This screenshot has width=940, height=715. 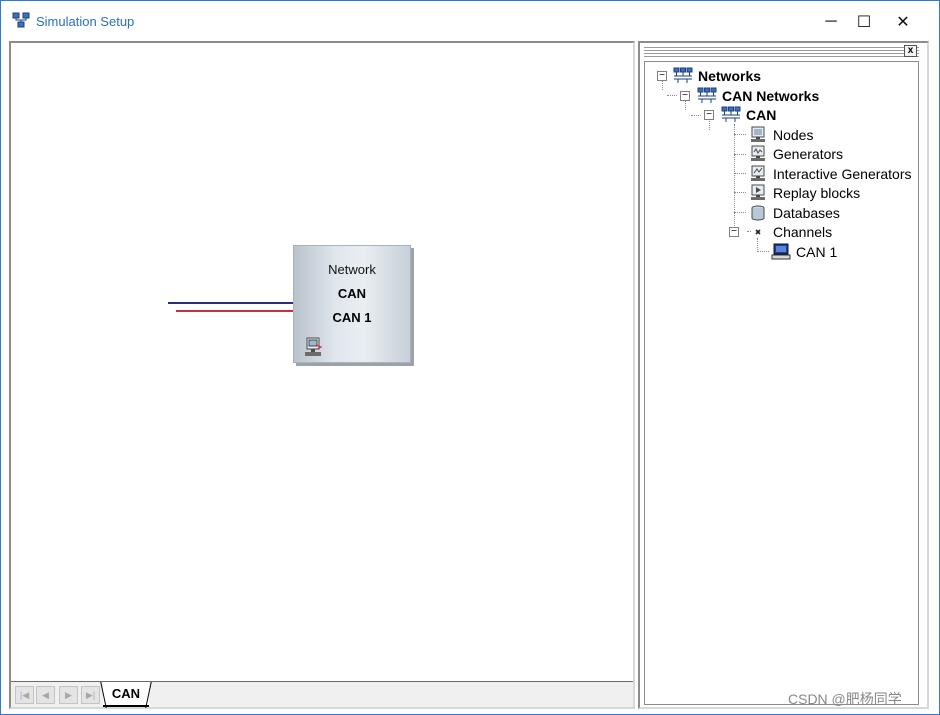 What do you see at coordinates (352, 304) in the screenshot?
I see `network-block: Network CAN CAN 1` at bounding box center [352, 304].